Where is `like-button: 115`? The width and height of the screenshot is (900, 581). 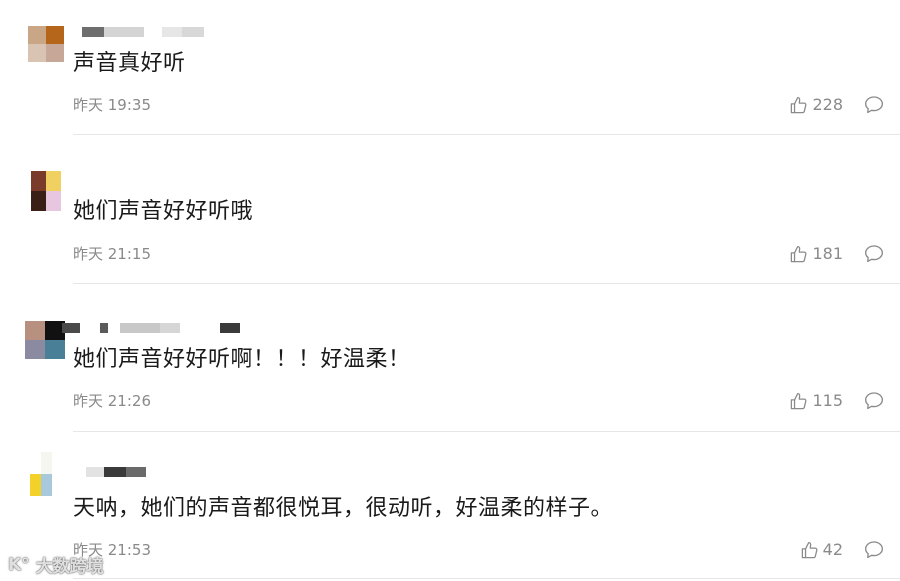
like-button: 115 is located at coordinates (816, 401).